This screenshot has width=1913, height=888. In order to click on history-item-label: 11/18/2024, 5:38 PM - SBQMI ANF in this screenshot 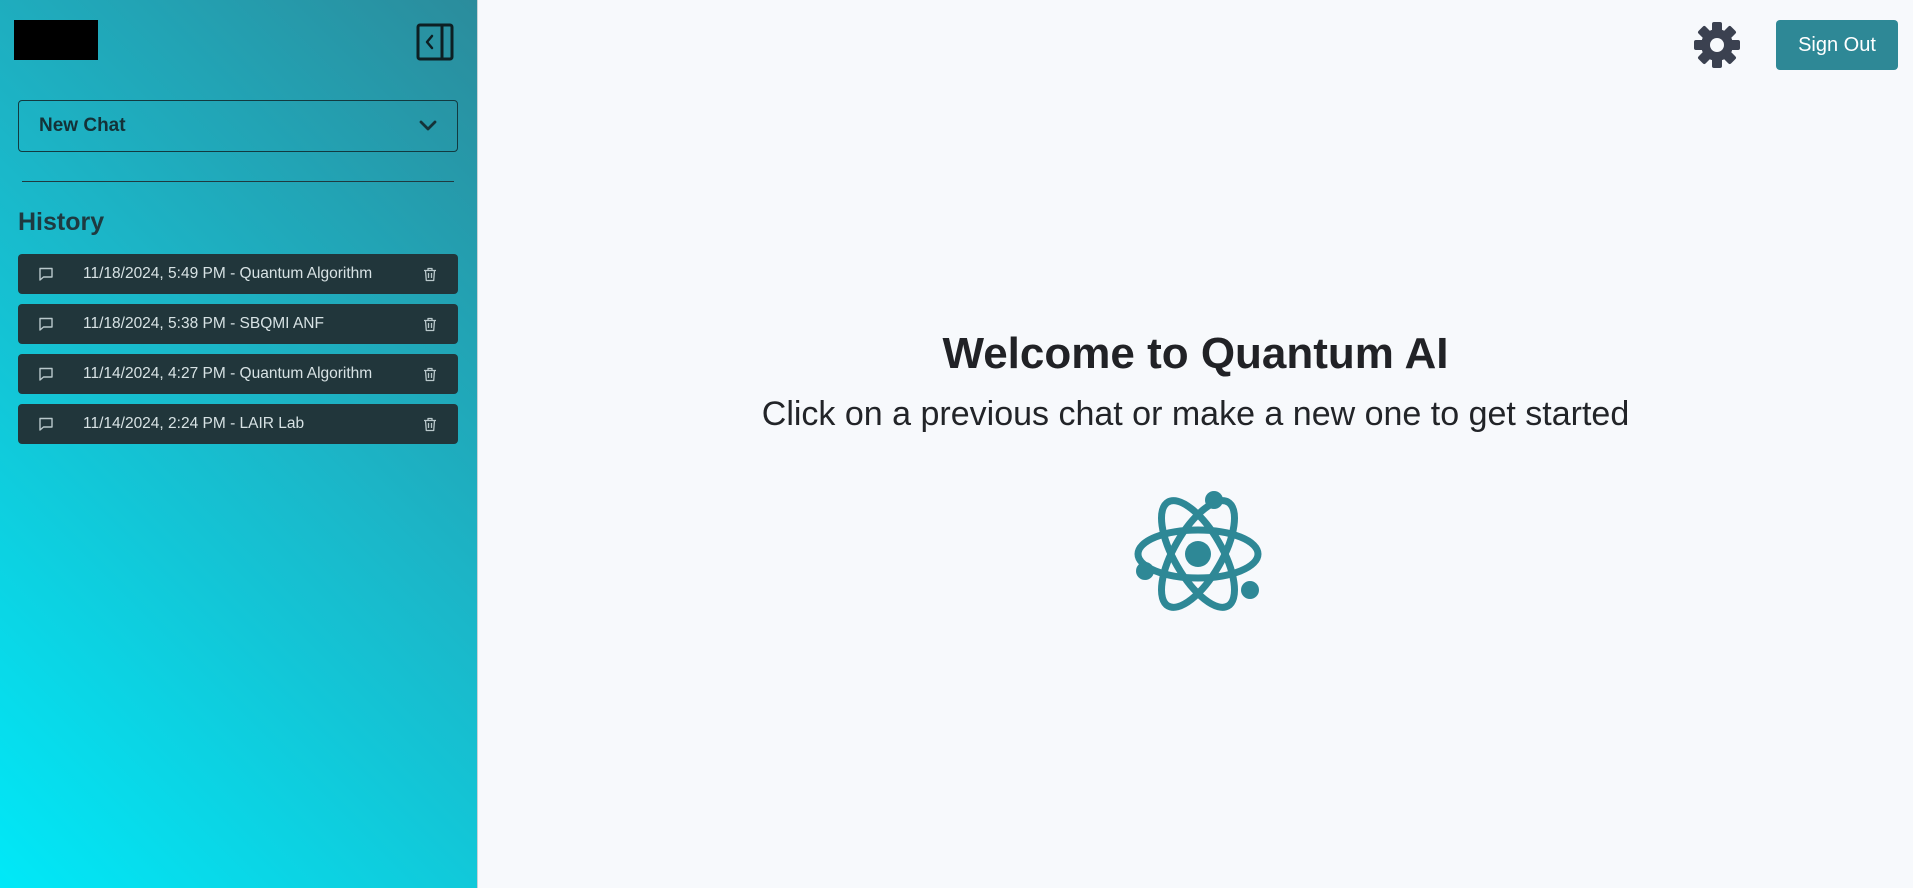, I will do `click(203, 323)`.